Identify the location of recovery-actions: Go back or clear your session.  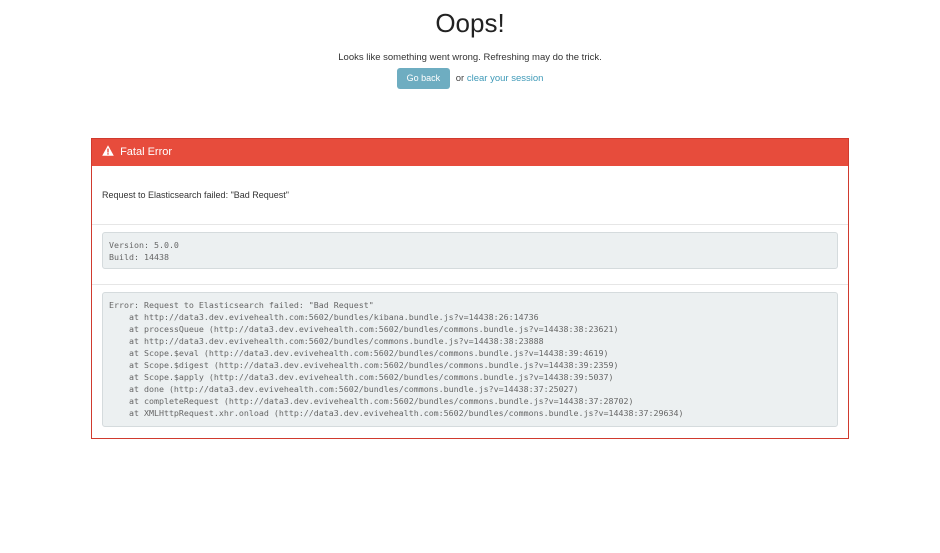
(470, 79).